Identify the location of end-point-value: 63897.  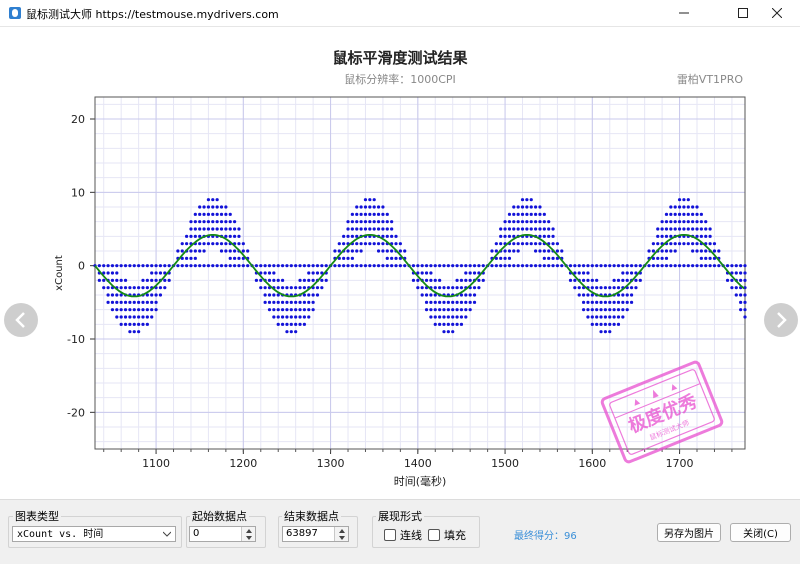
(302, 533).